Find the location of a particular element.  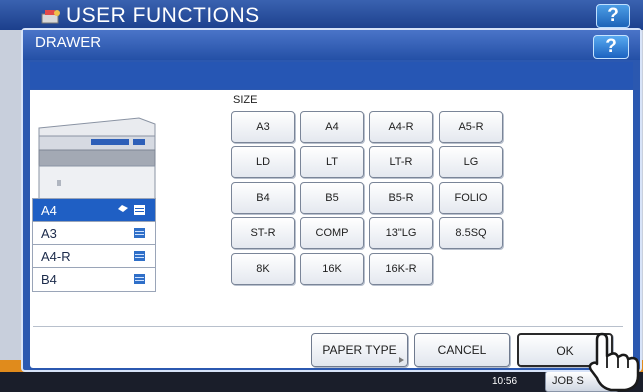

size-button-a4: A4 is located at coordinates (332, 127).